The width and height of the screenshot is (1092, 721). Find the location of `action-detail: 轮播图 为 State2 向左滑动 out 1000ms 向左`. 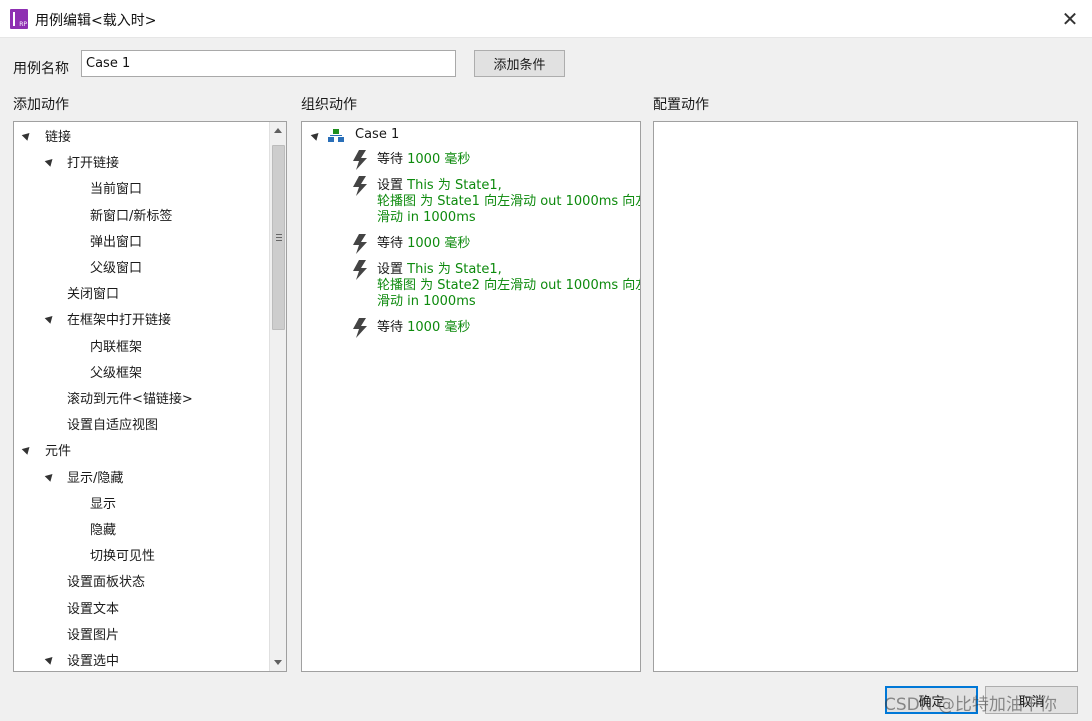

action-detail: 轮播图 为 State2 向左滑动 out 1000ms 向左 is located at coordinates (509, 285).